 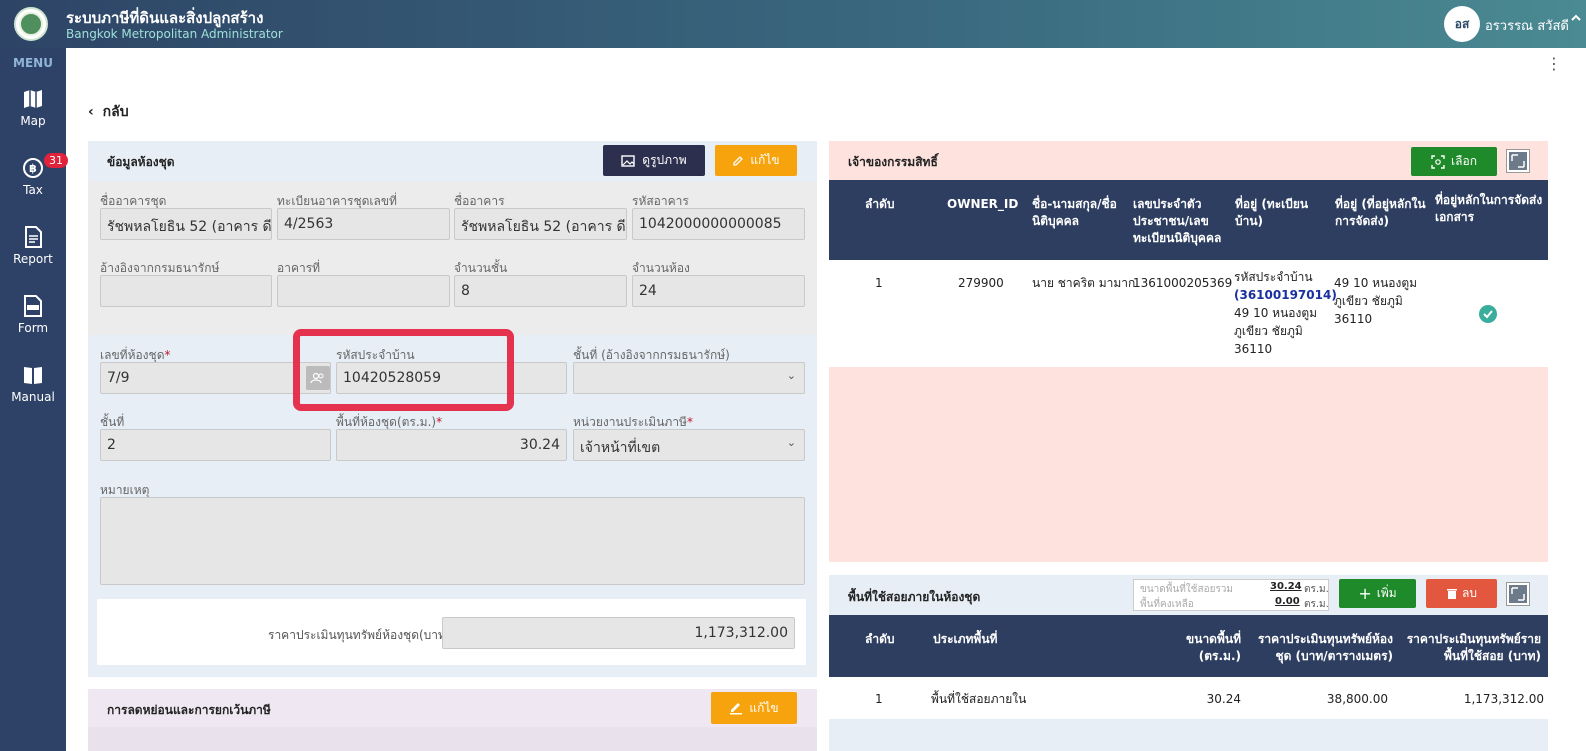 What do you see at coordinates (1380, 212) in the screenshot?
I see `owner-col-mail-addr: ที่อยู่ (ที่อยู่หลักในการจัดส่ง)` at bounding box center [1380, 212].